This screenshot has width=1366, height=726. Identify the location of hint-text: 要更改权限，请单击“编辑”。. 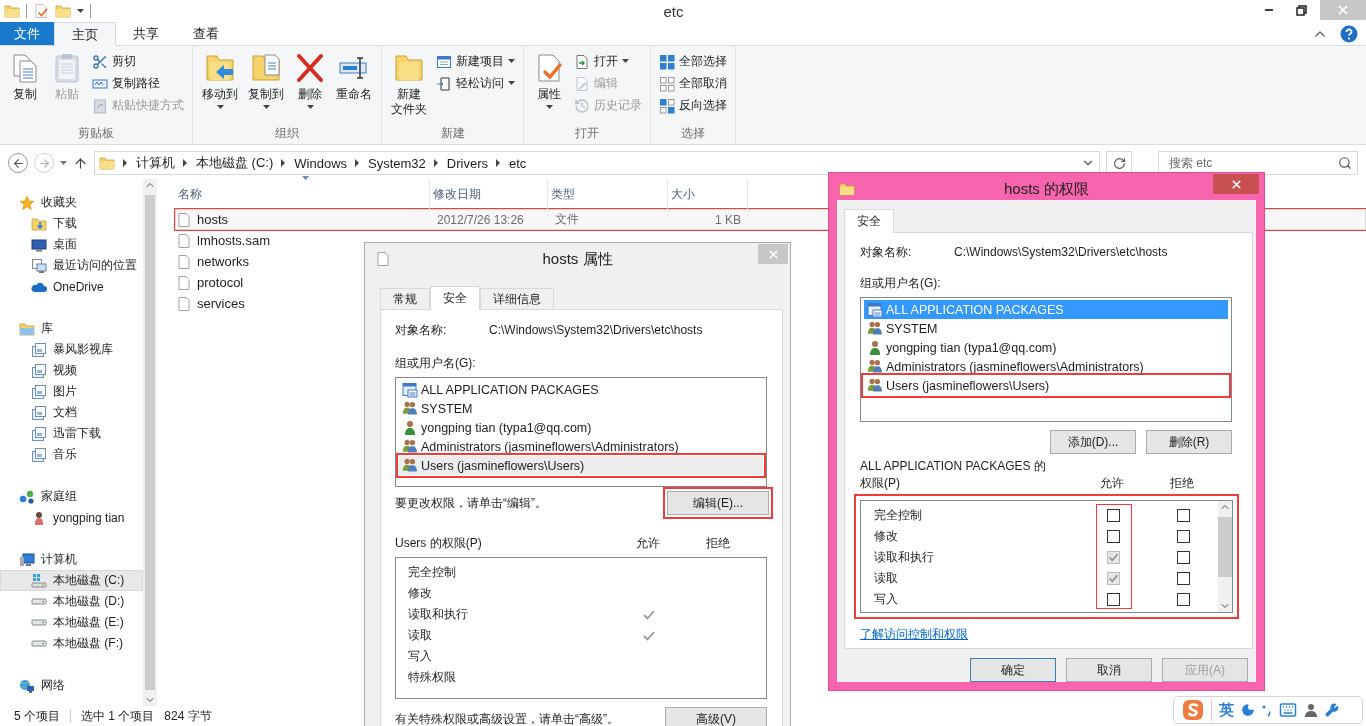
(471, 503).